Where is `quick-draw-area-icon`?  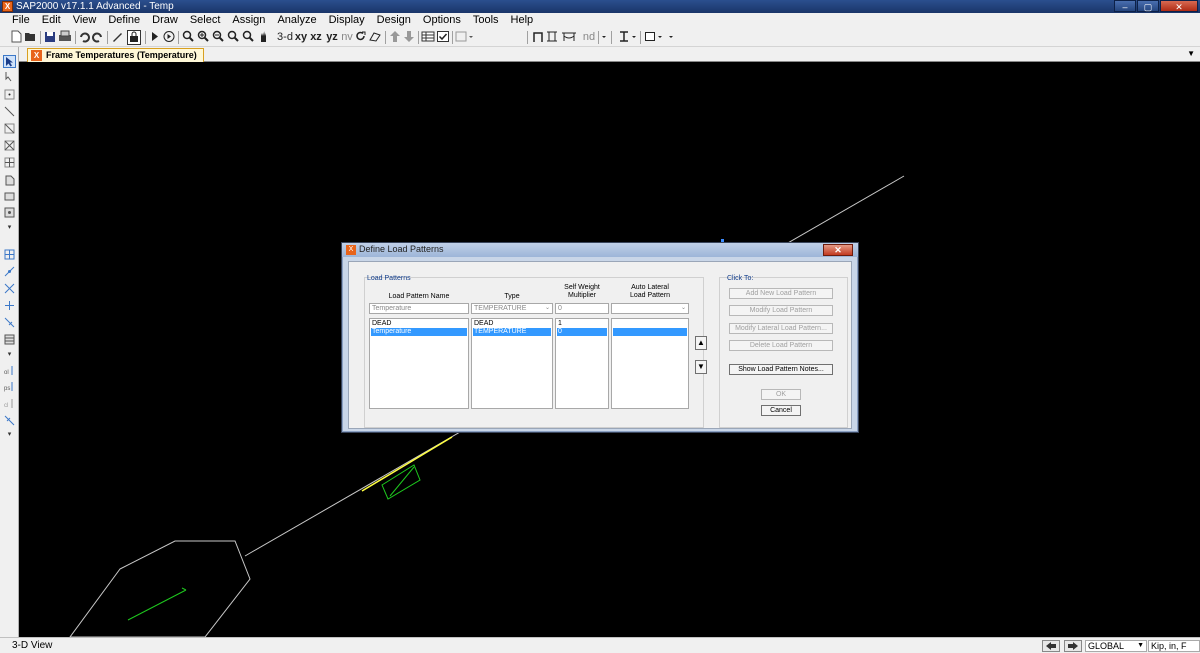
quick-draw-area-icon is located at coordinates (9, 213).